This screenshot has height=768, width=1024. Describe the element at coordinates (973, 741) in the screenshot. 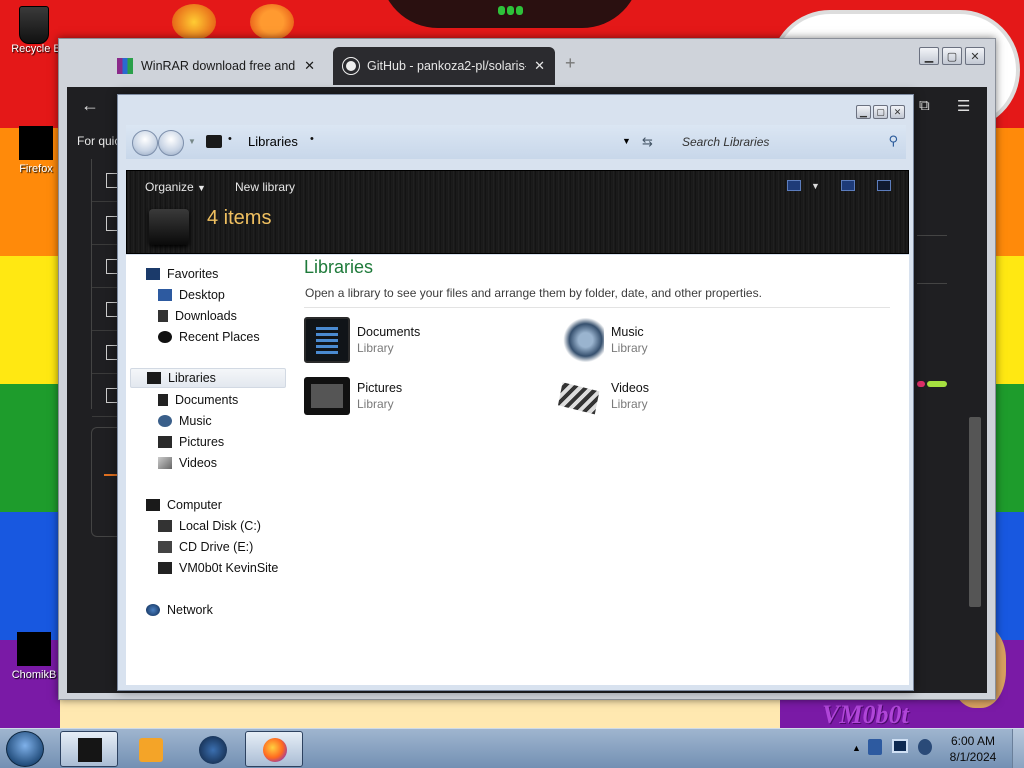

I see `clock-time: 6:00 AM` at that location.